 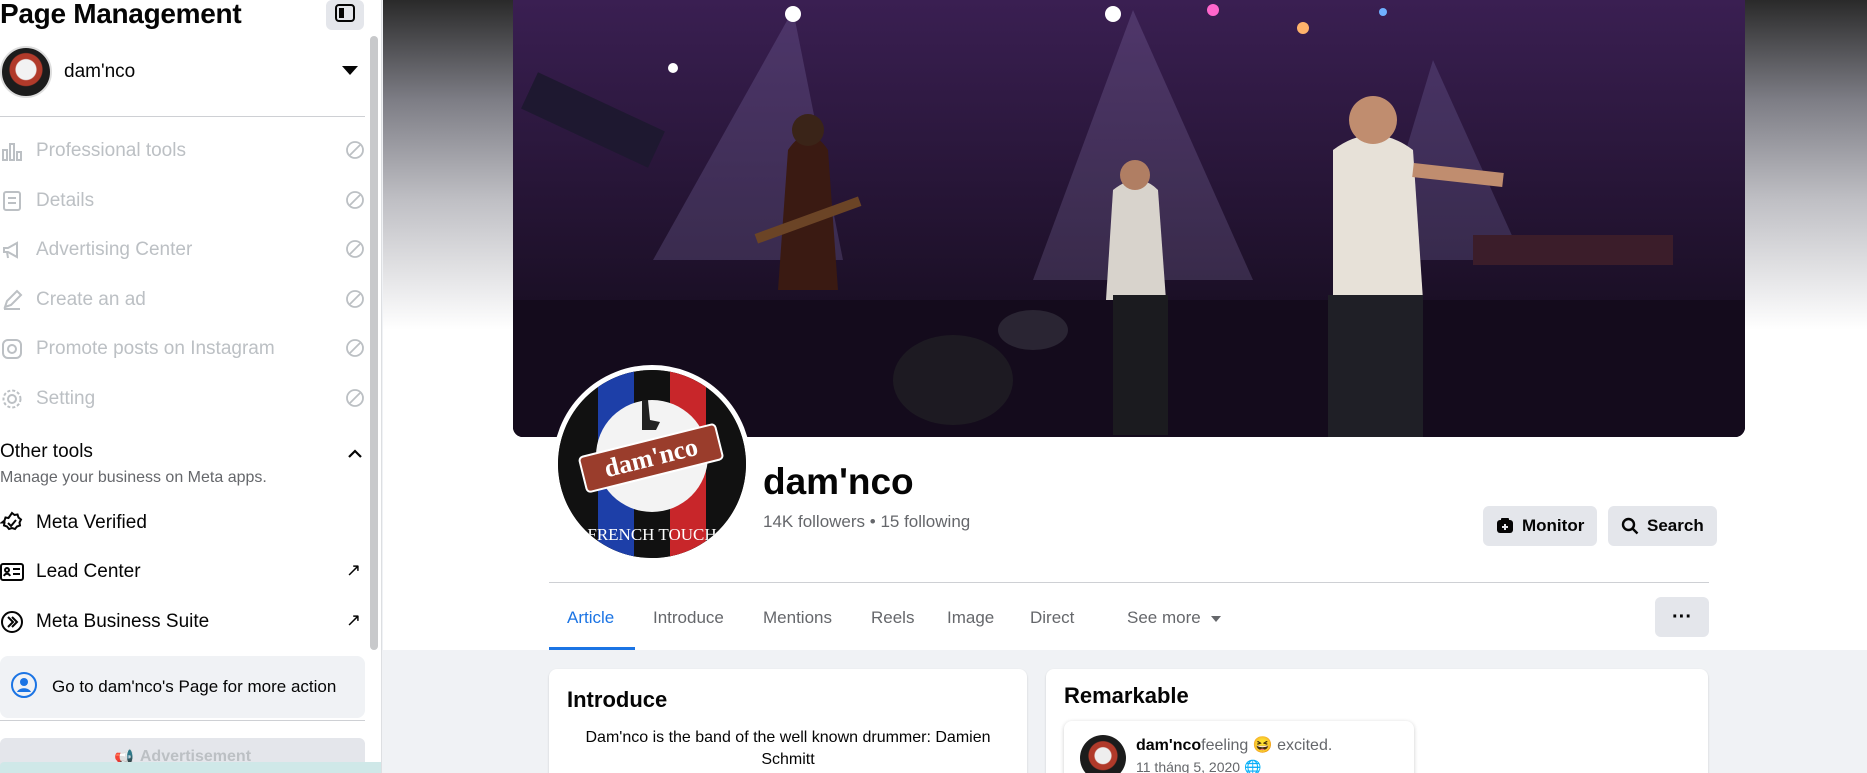 What do you see at coordinates (1225, 745) in the screenshot?
I see `feeling-prefix: feeling` at bounding box center [1225, 745].